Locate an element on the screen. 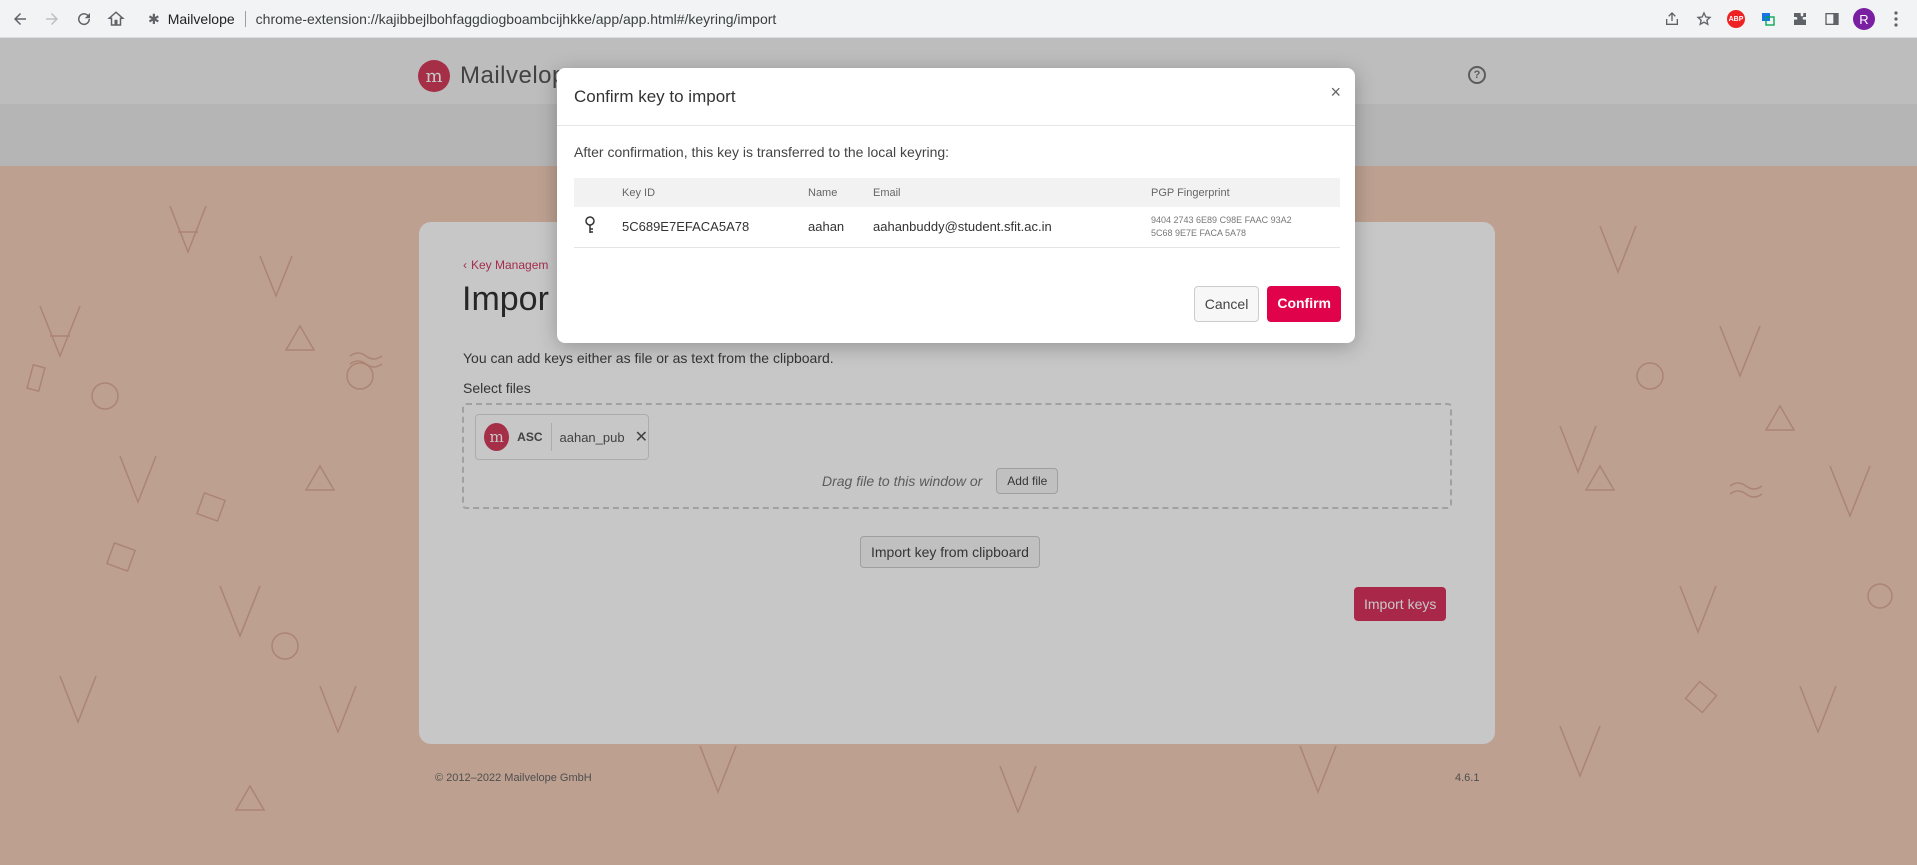  close-icon: × is located at coordinates (1335, 92).